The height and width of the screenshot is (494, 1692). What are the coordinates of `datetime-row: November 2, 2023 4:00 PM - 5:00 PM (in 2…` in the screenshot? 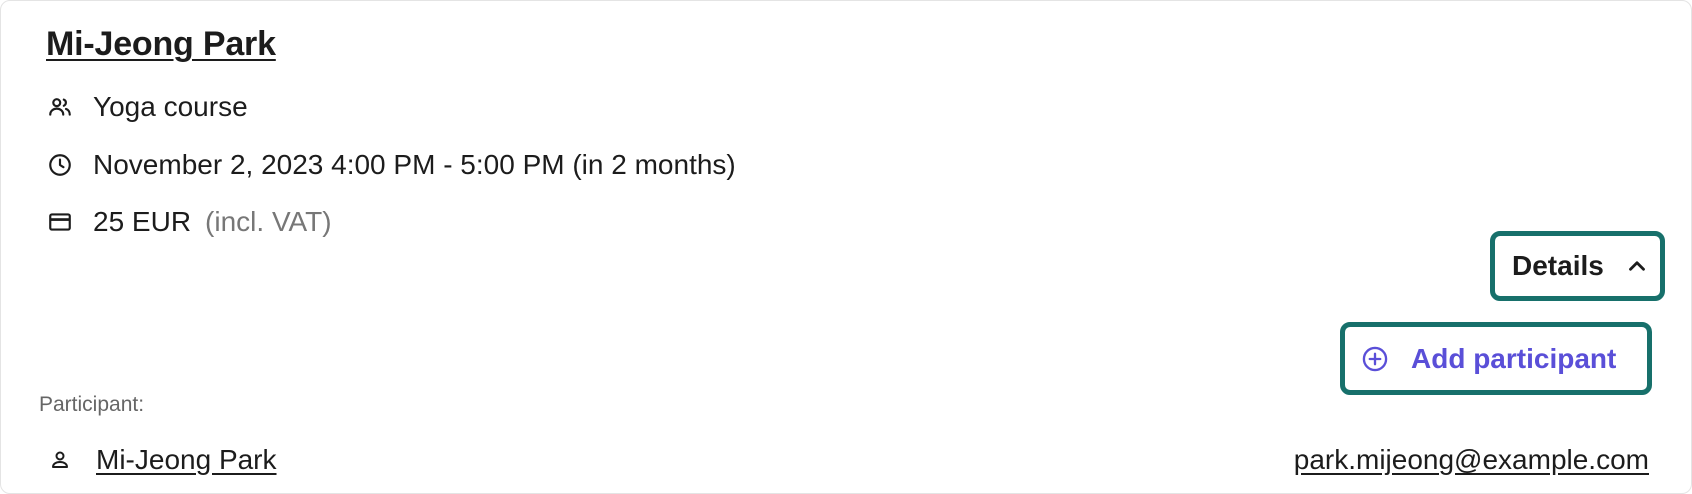 It's located at (391, 165).